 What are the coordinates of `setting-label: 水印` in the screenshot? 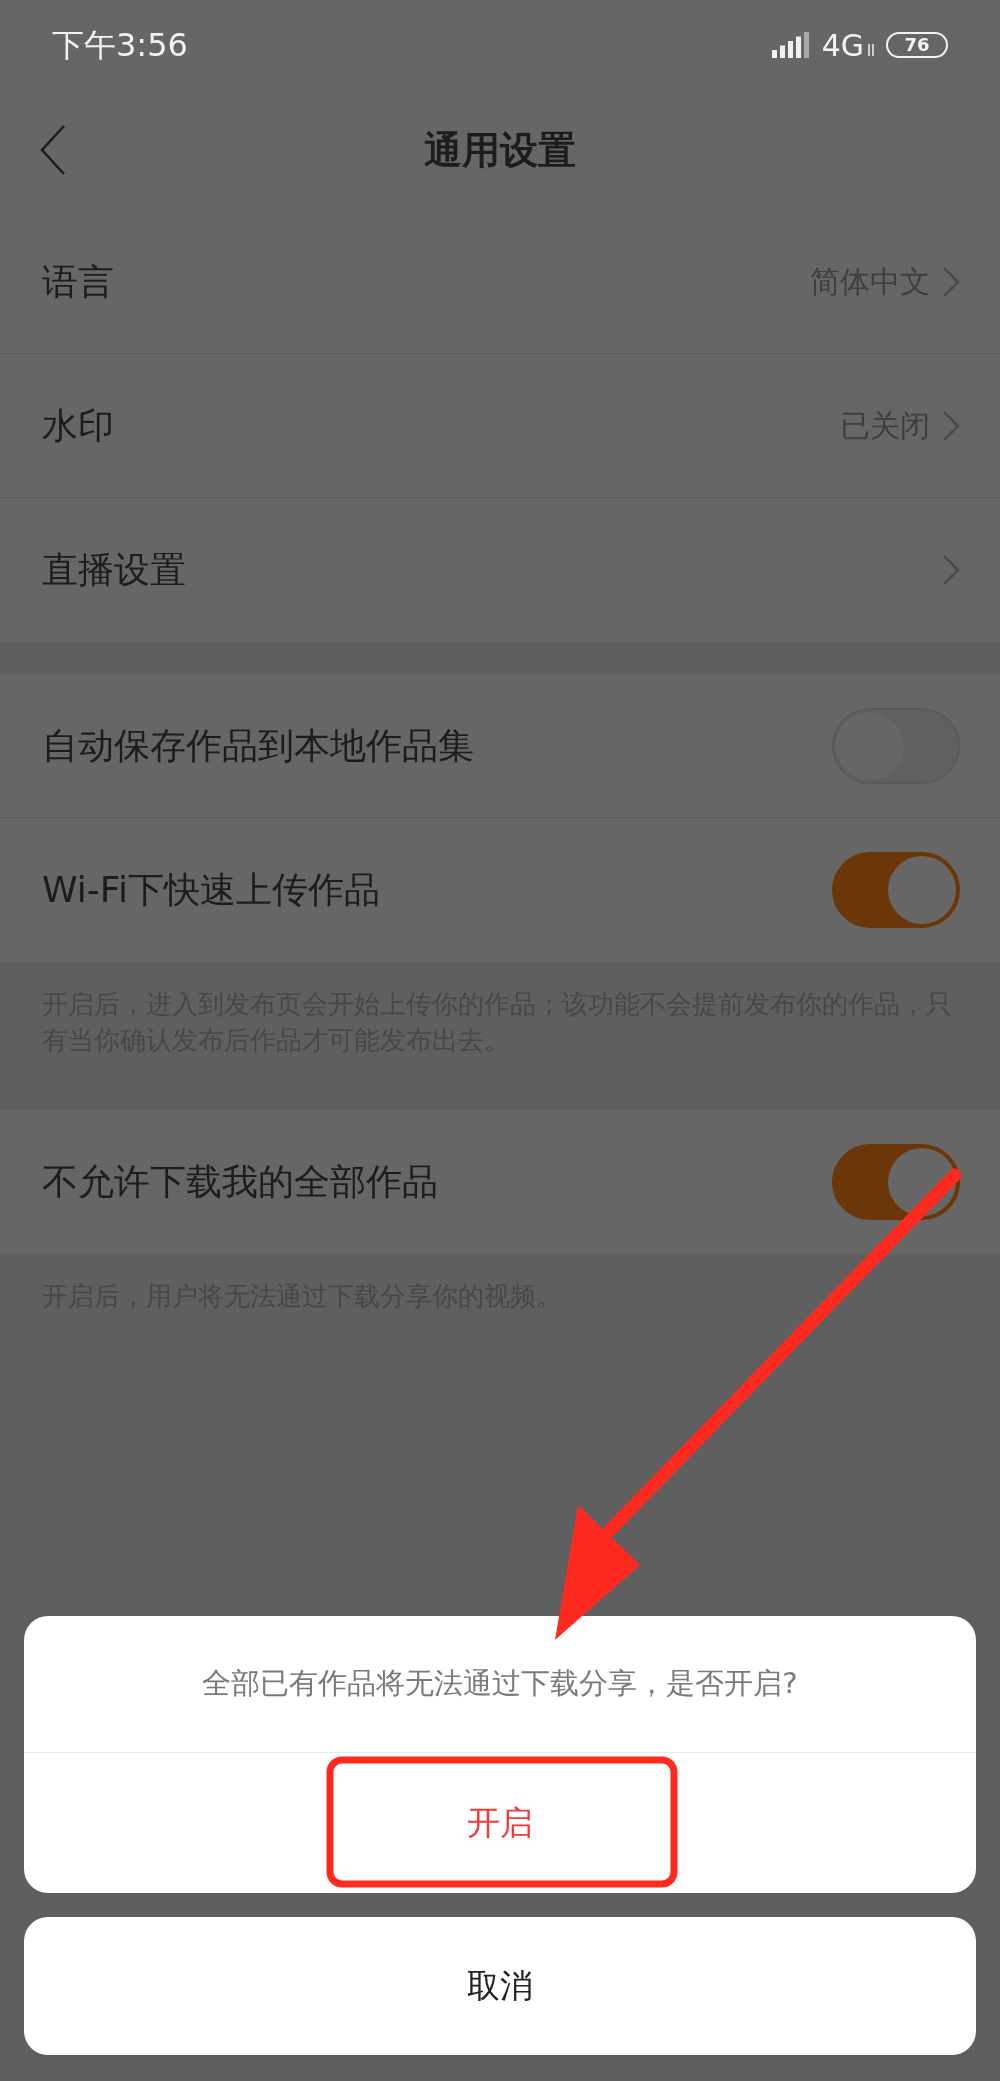 It's located at (78, 425).